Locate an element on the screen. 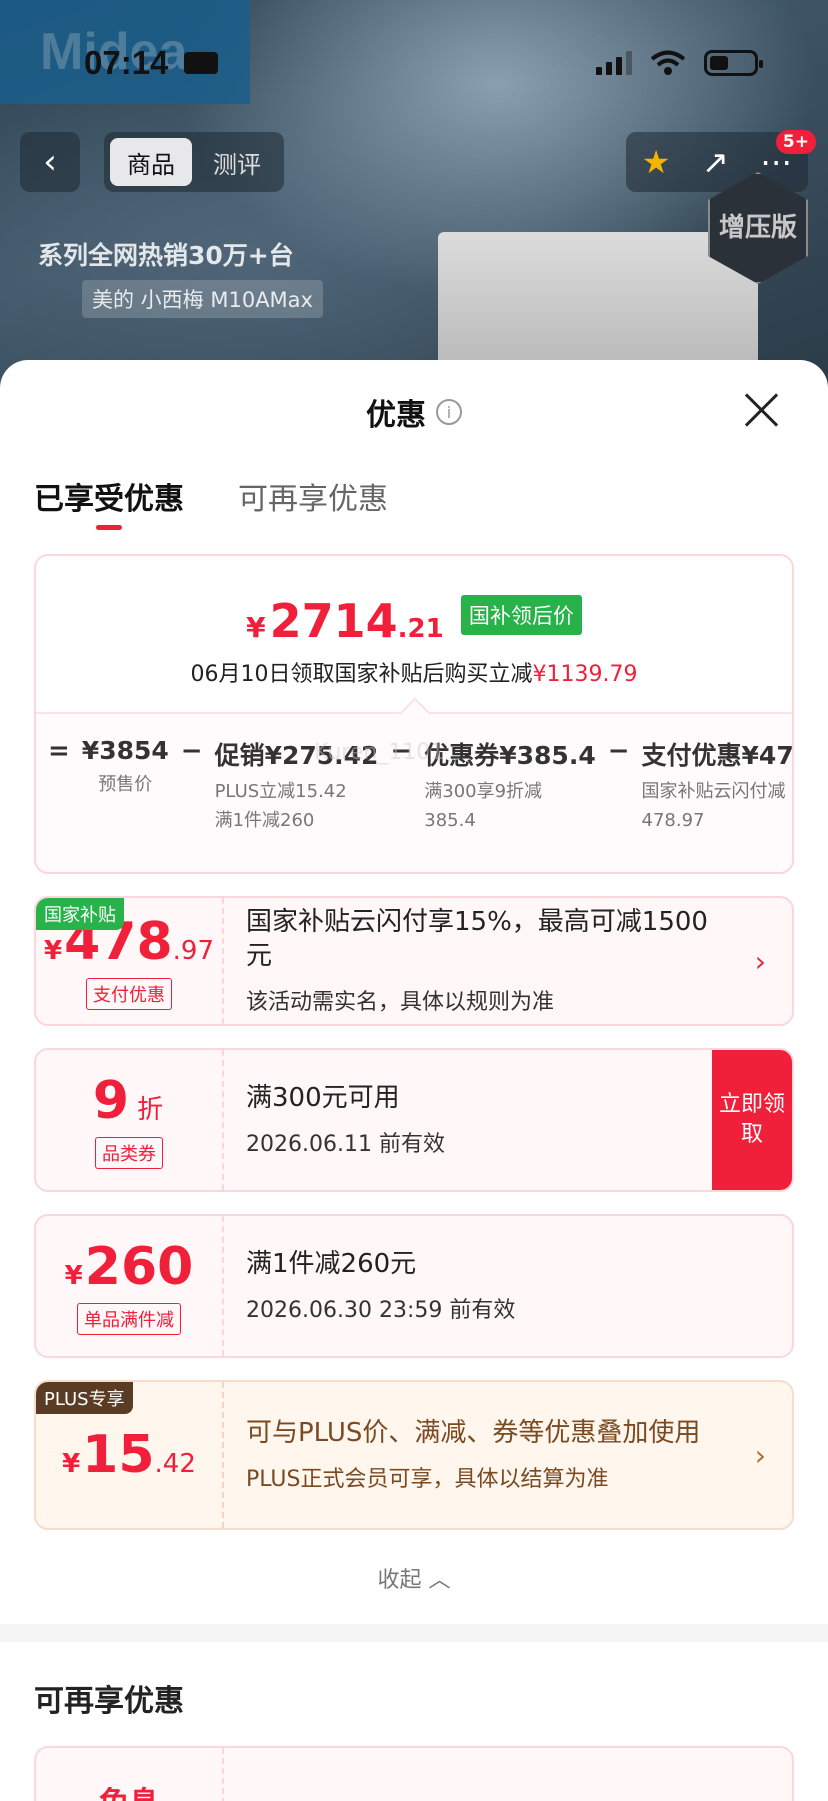  breakdown-amount: ¥3854 is located at coordinates (125, 750).